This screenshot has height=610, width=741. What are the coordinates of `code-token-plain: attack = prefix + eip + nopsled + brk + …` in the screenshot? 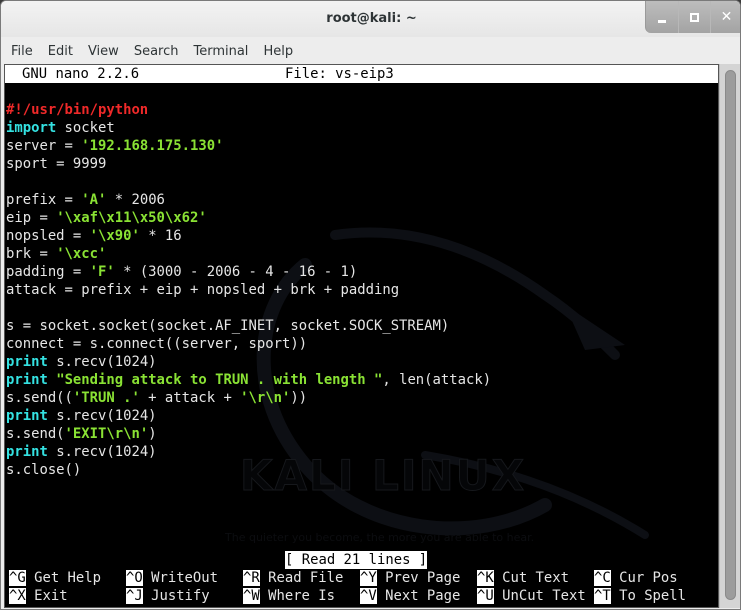 It's located at (203, 290).